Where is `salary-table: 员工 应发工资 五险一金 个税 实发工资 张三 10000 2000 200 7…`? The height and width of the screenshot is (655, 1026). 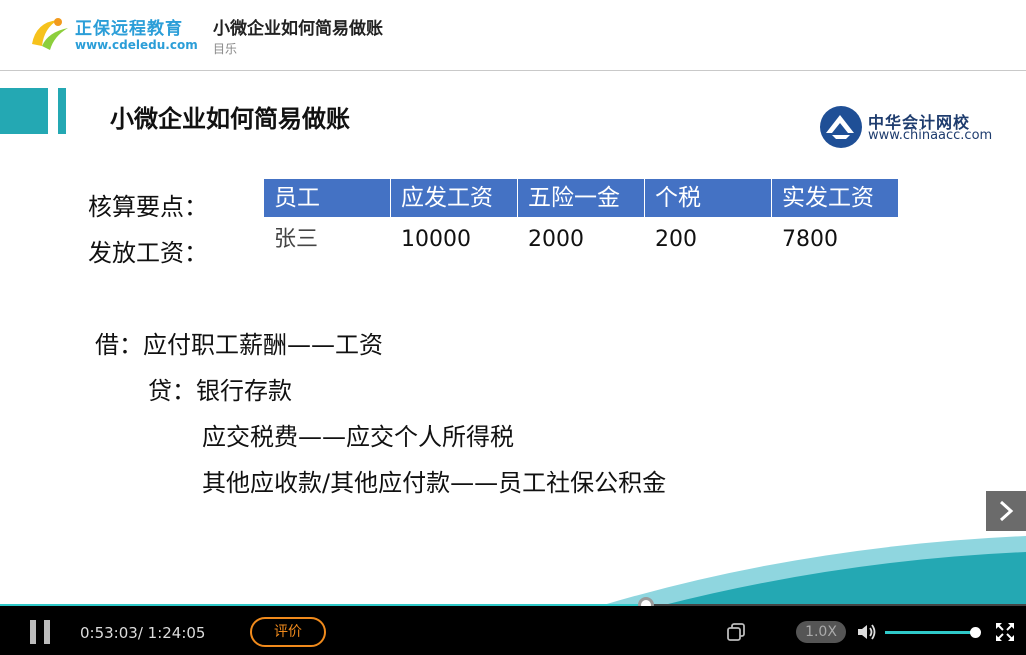
salary-table: 员工 应发工资 五险一金 个税 实发工资 张三 10000 2000 200 7… is located at coordinates (581, 217).